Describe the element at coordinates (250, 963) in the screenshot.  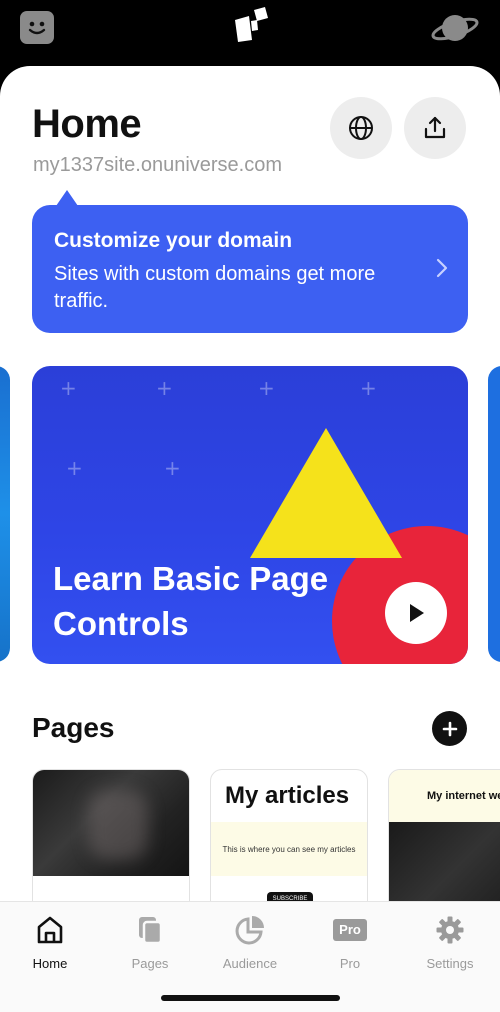
I see `tab-label: Audience` at that location.